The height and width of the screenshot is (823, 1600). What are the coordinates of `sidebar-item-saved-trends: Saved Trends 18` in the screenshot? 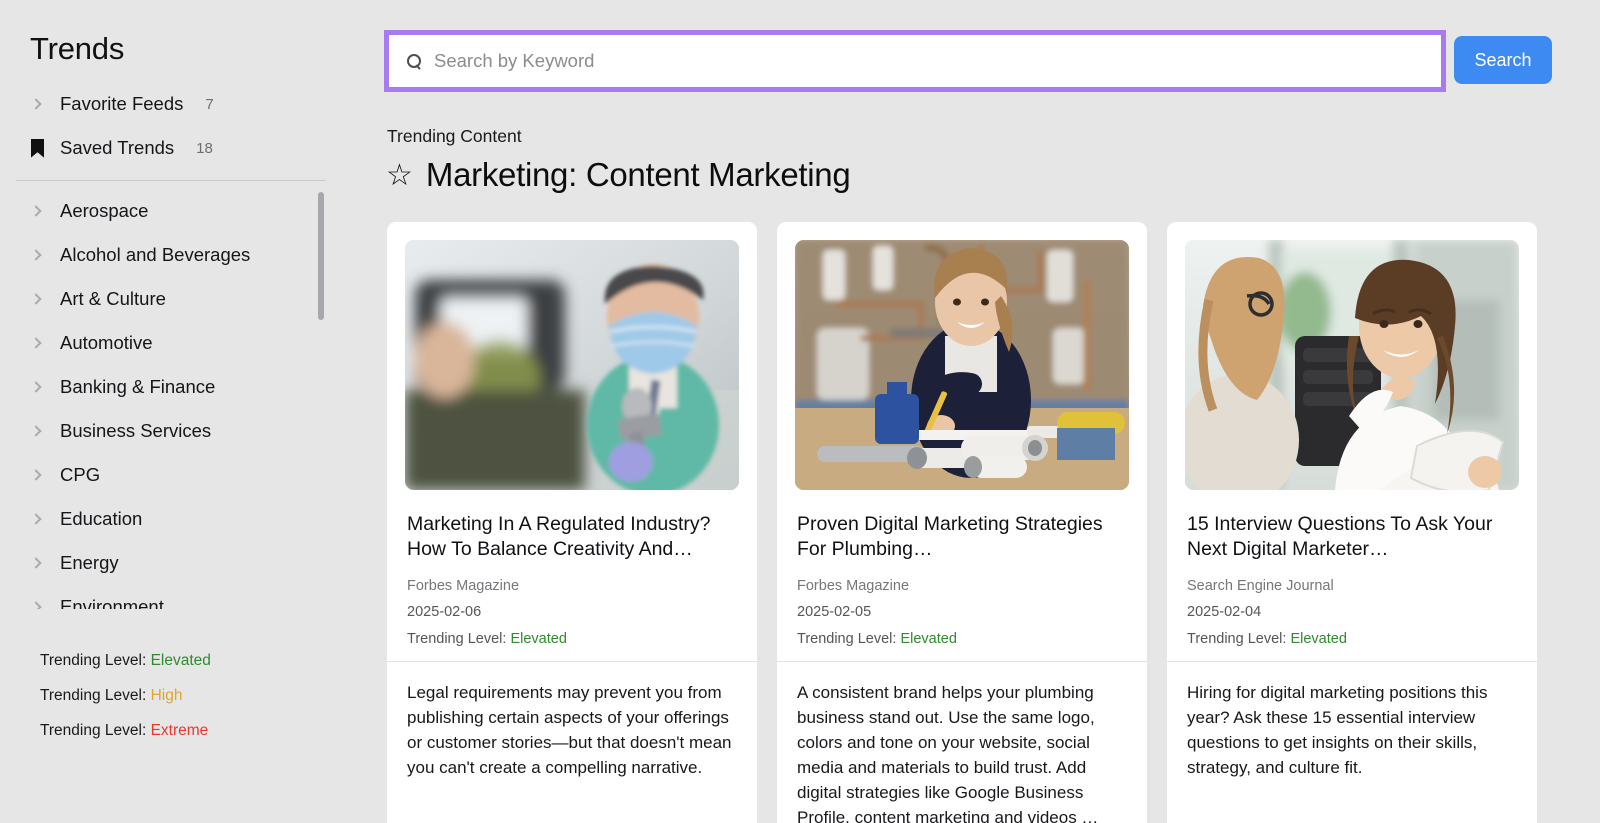 It's located at (191, 148).